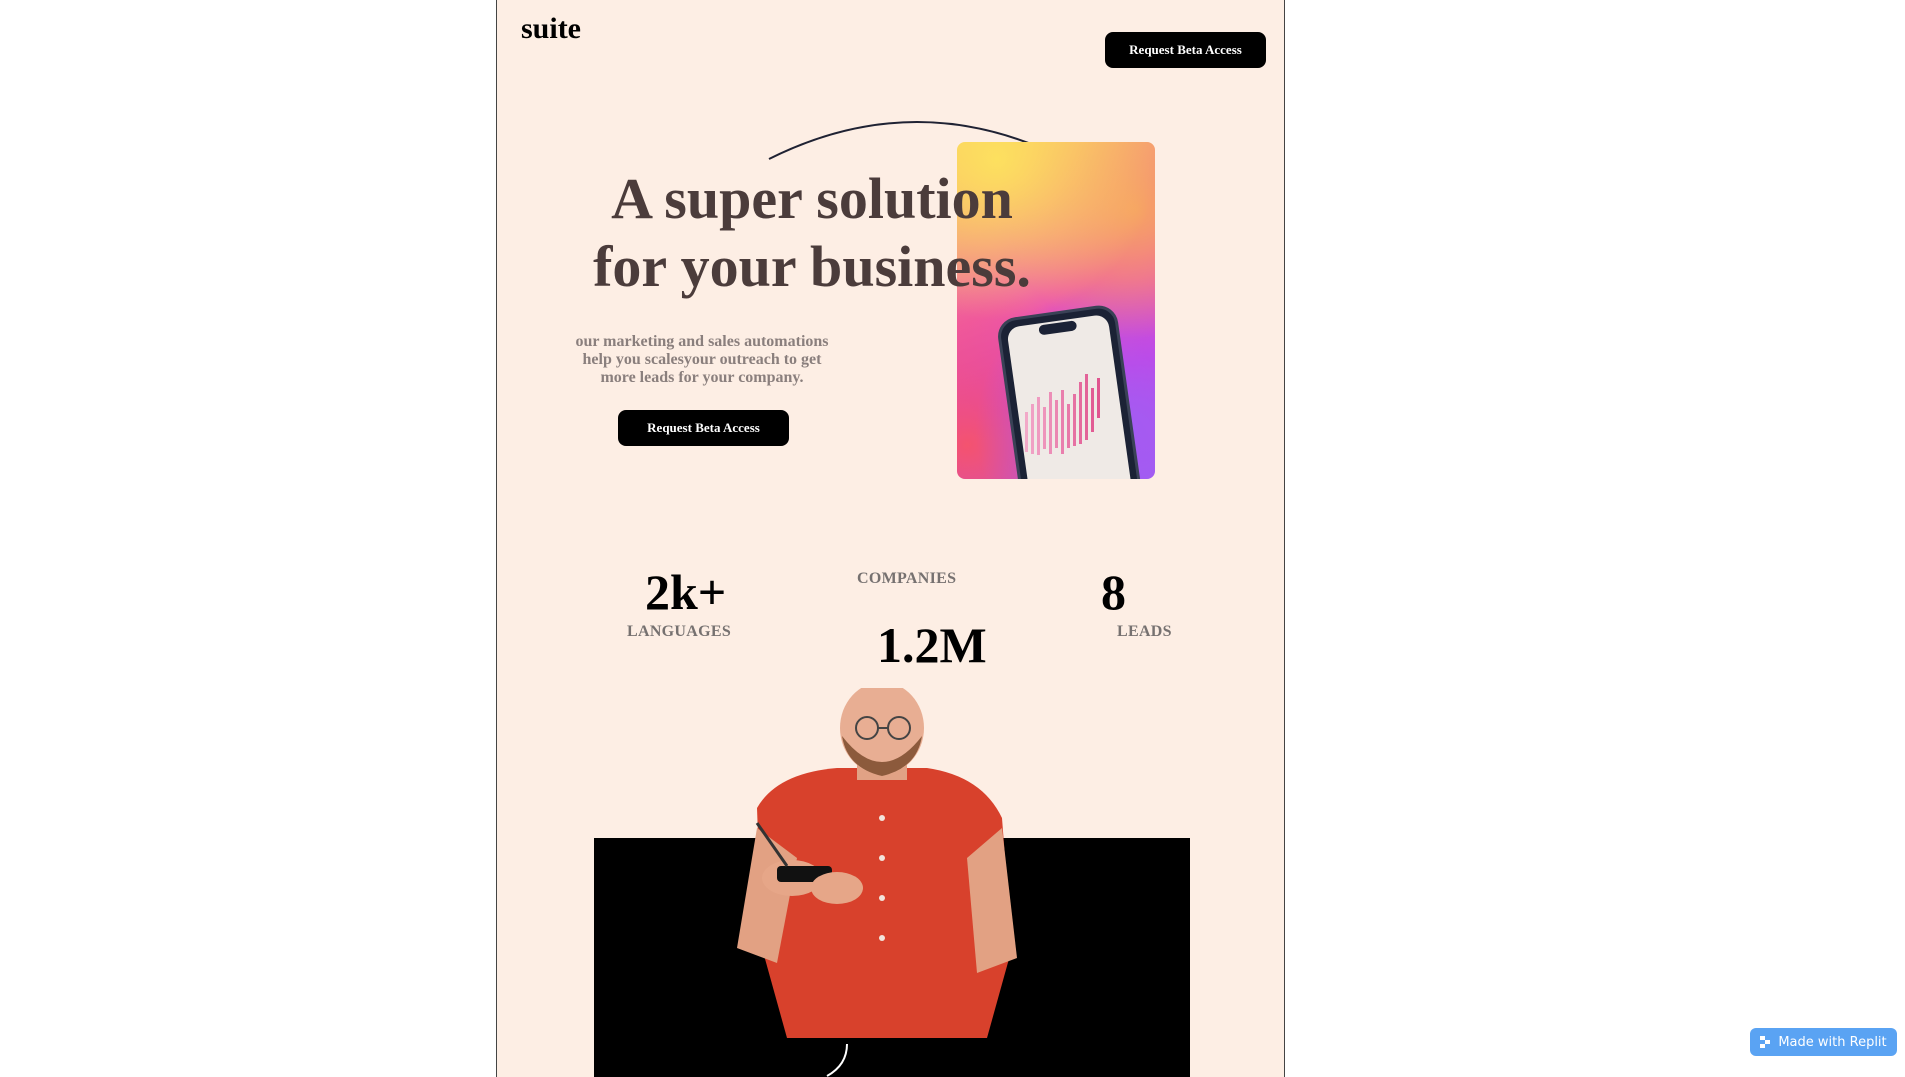 This screenshot has width=1905, height=1077. I want to click on person-photo, so click(882, 863).